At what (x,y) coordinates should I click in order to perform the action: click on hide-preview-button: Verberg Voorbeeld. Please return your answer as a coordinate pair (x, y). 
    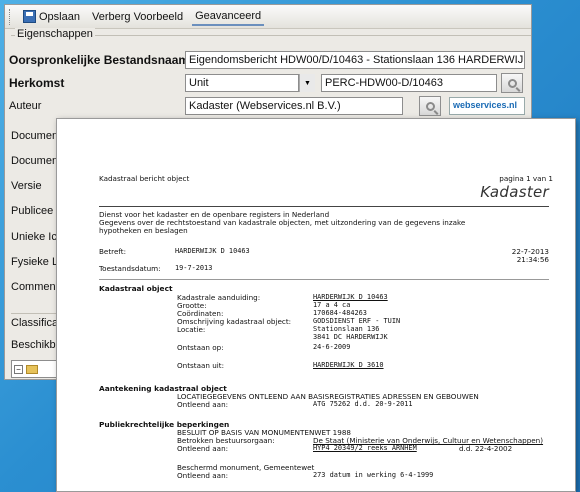
    Looking at the image, I should click on (137, 17).